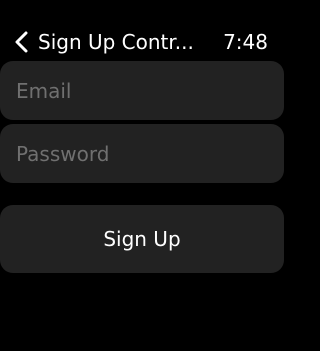  Describe the element at coordinates (44, 90) in the screenshot. I see `email-placeholder: Email` at that location.